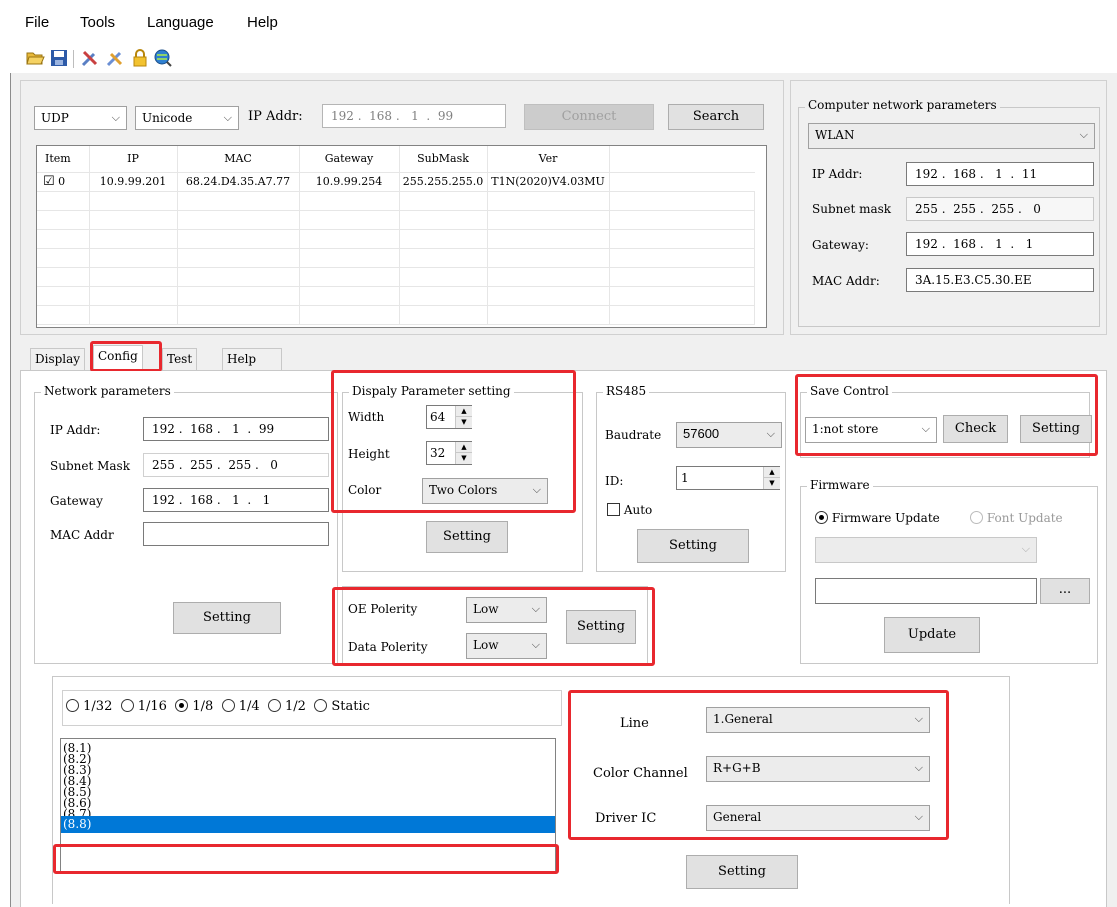  I want to click on tab-test: Test, so click(180, 359).